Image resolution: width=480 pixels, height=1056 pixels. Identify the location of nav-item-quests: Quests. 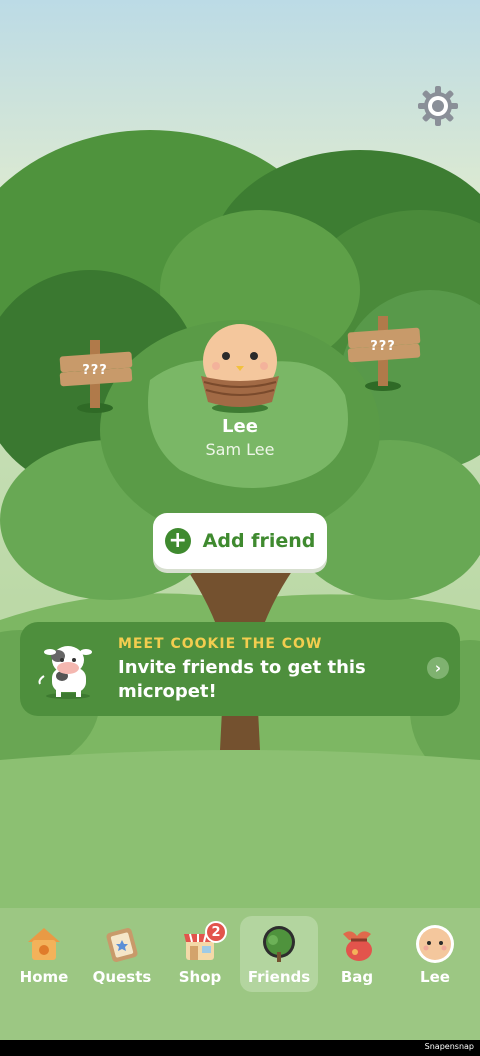
(122, 954).